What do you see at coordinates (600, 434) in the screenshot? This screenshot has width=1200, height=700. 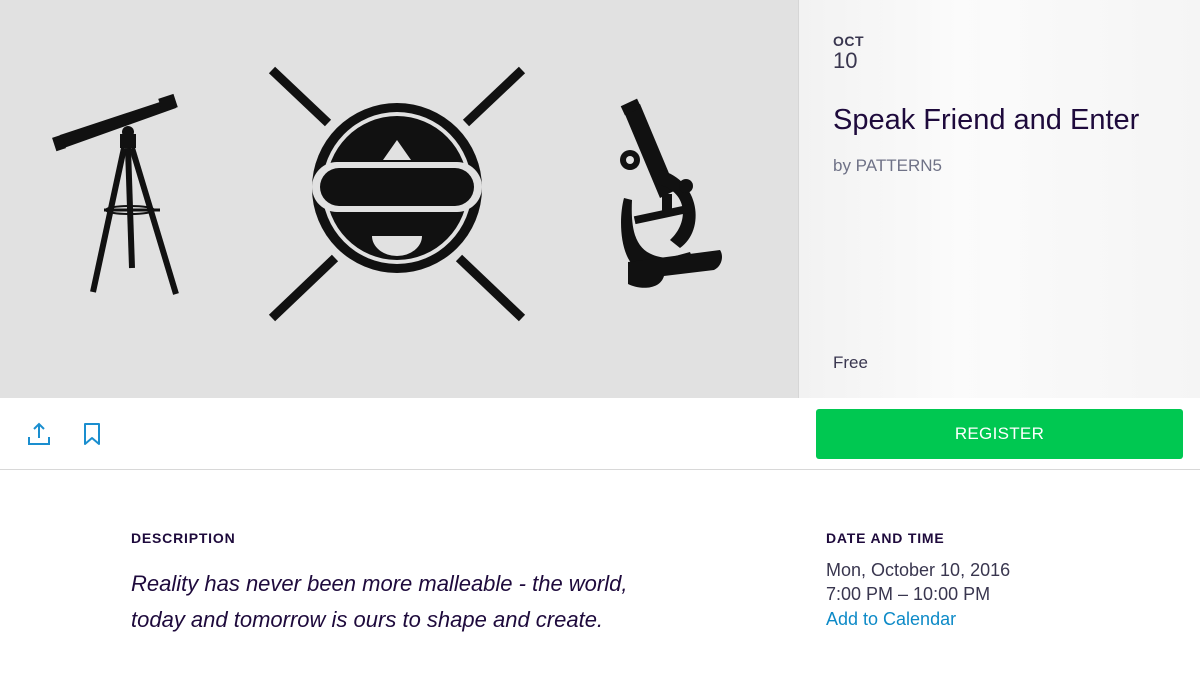 I see `action-bar: REGISTER` at bounding box center [600, 434].